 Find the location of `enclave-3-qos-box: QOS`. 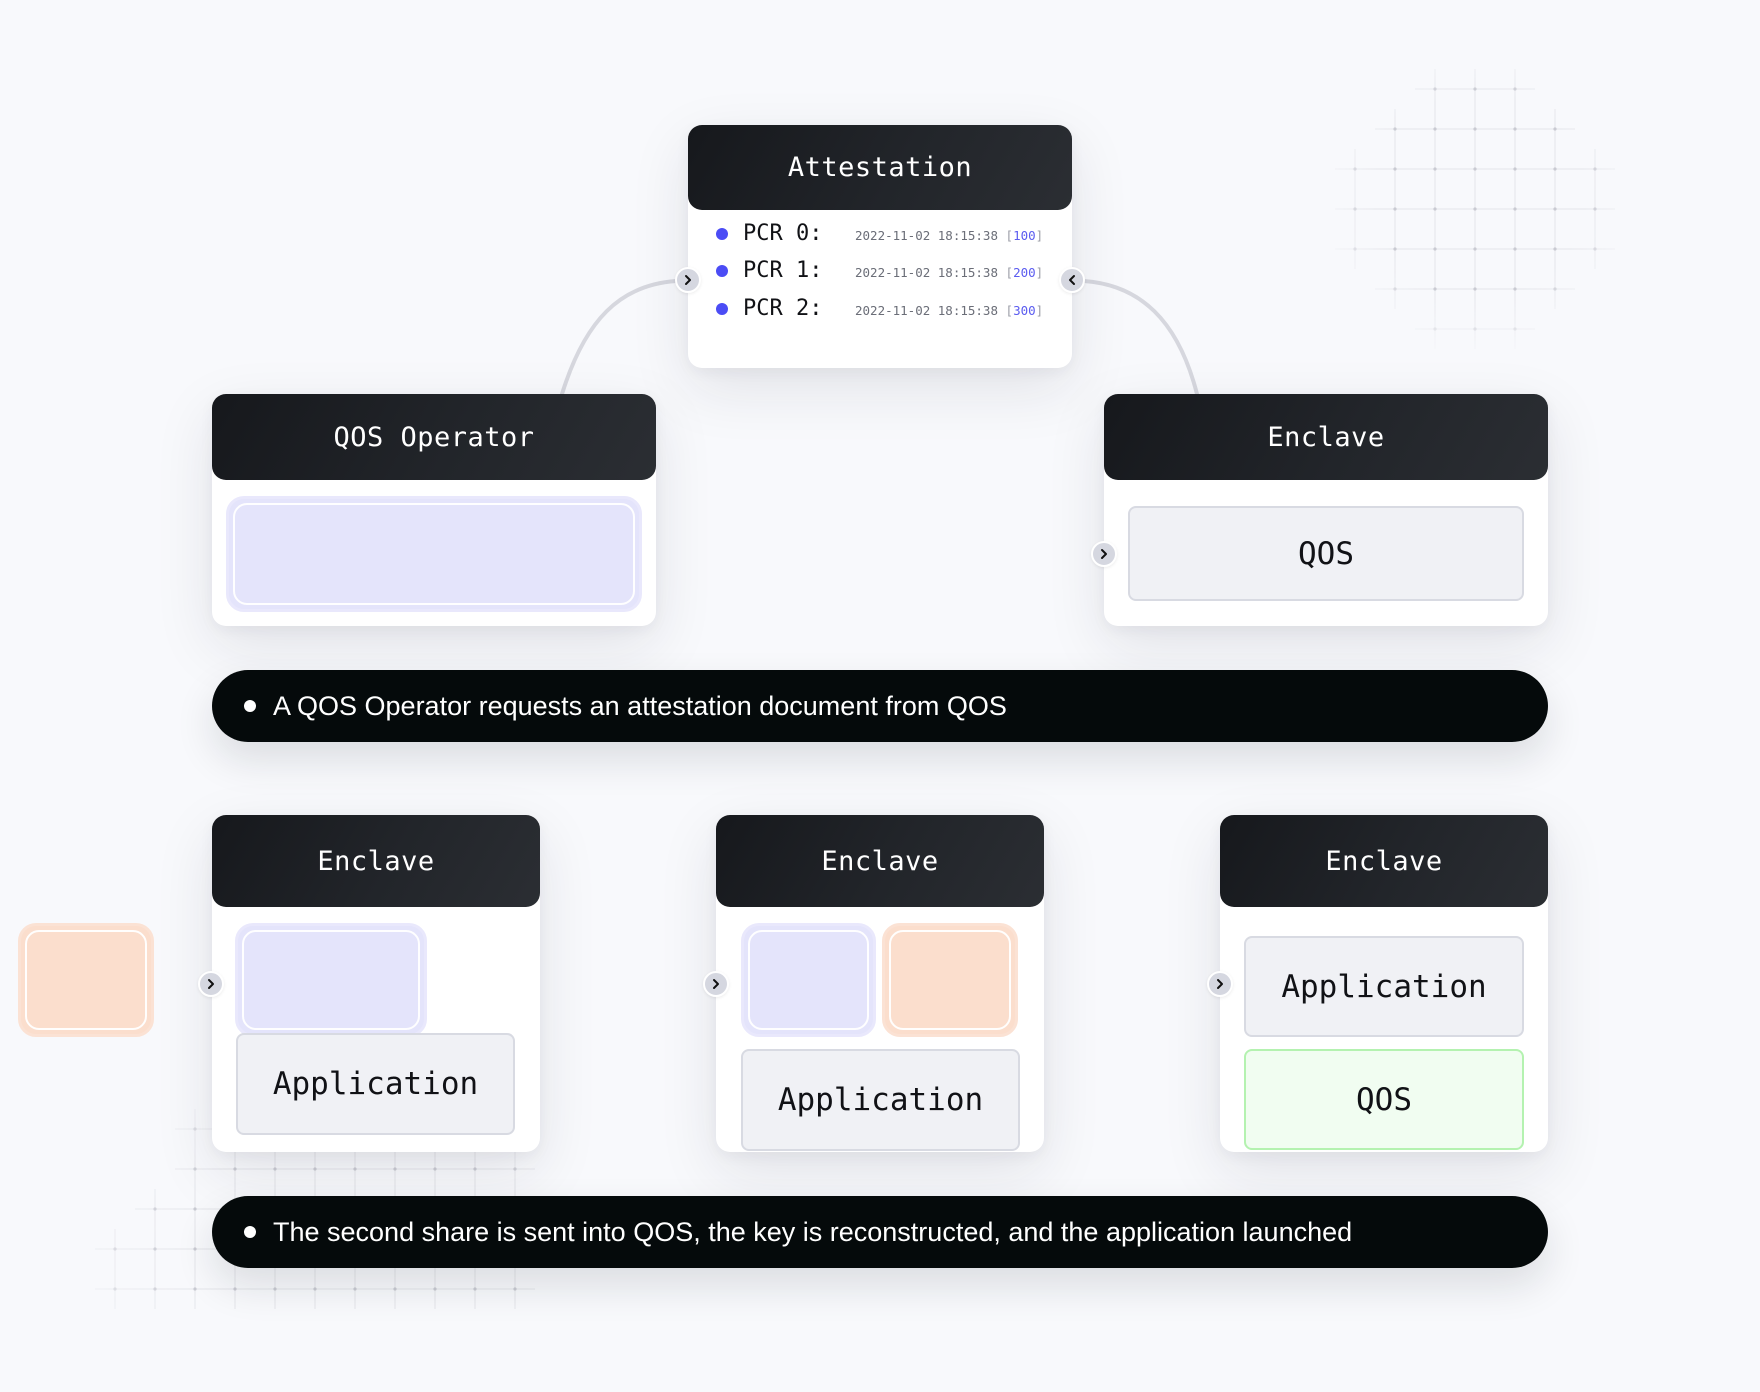

enclave-3-qos-box: QOS is located at coordinates (1384, 1099).